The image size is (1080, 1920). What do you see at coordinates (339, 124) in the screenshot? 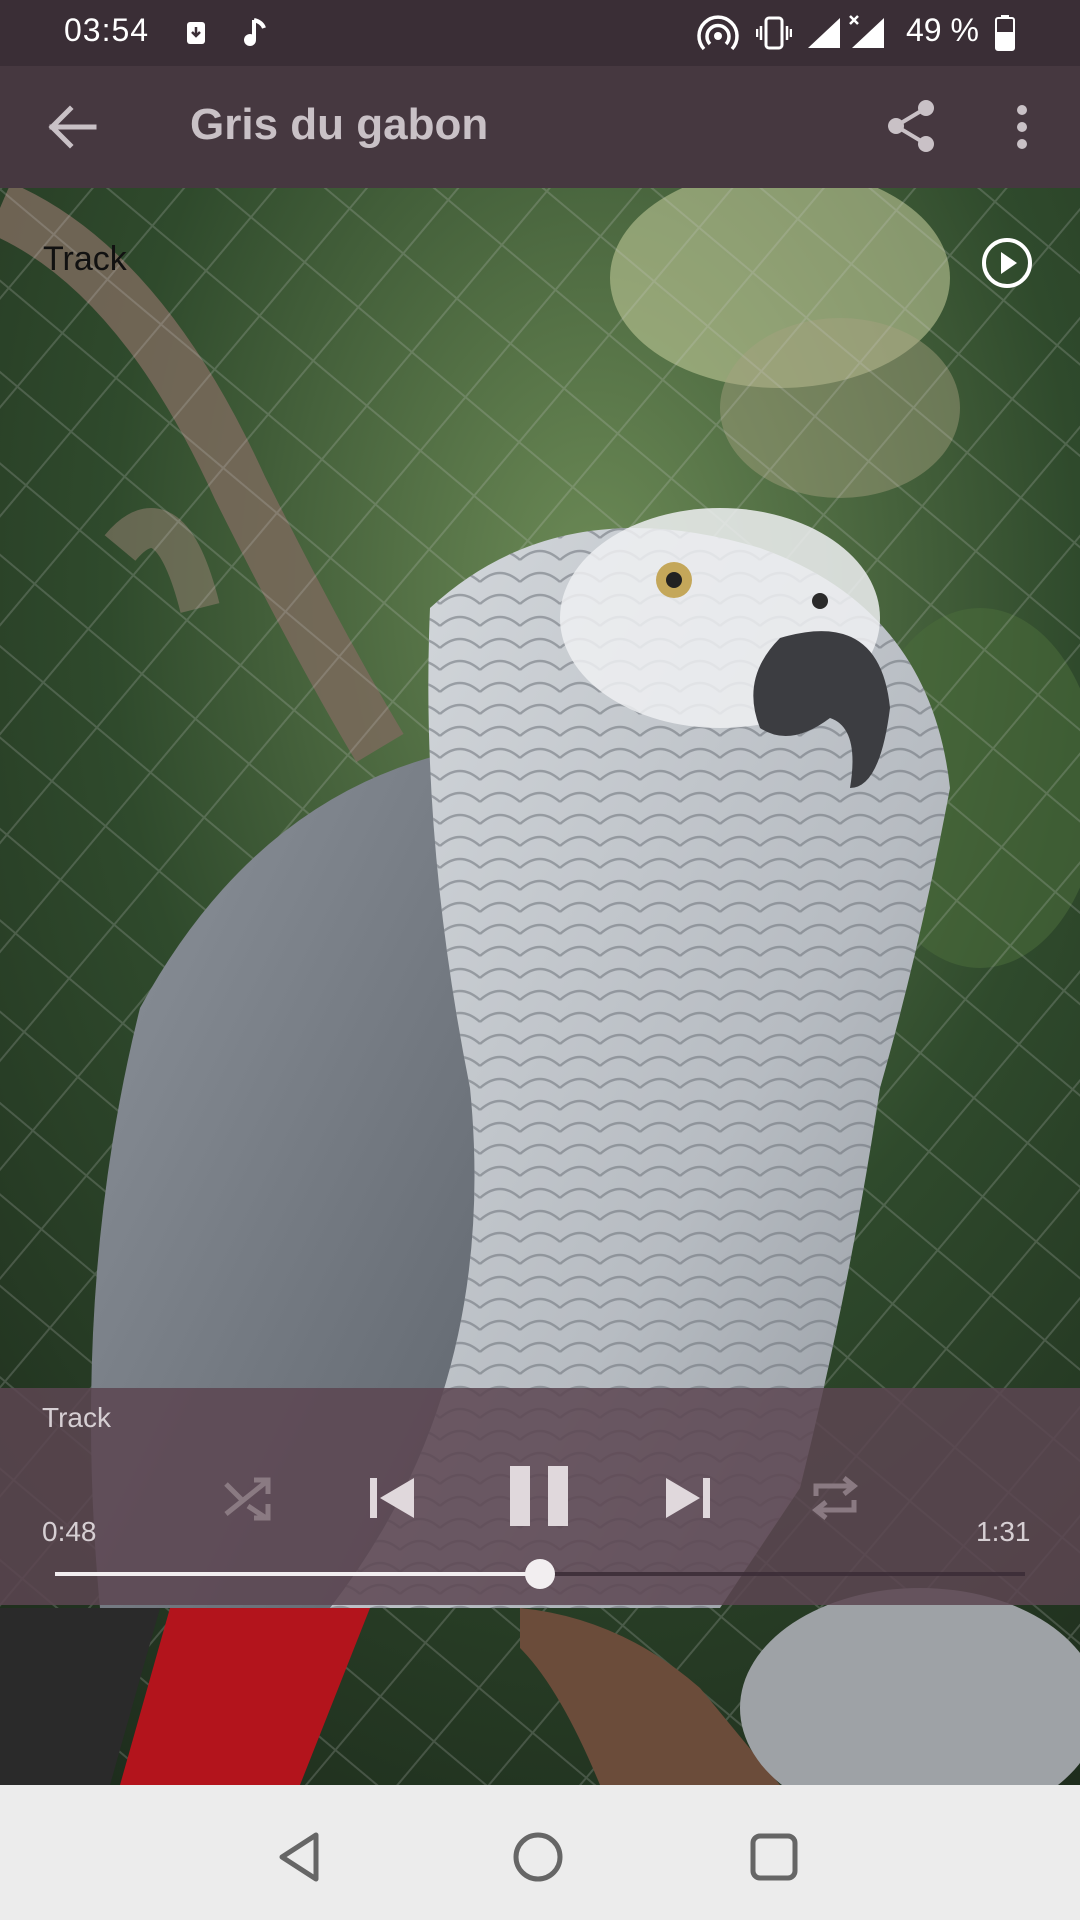
I see `page-title: Gris du gabon` at bounding box center [339, 124].